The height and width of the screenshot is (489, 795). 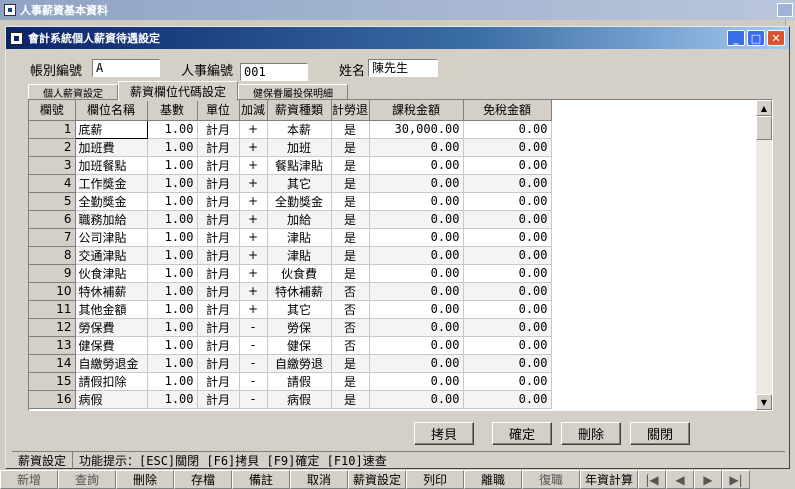 I want to click on close-icon: ✕, so click(x=776, y=38).